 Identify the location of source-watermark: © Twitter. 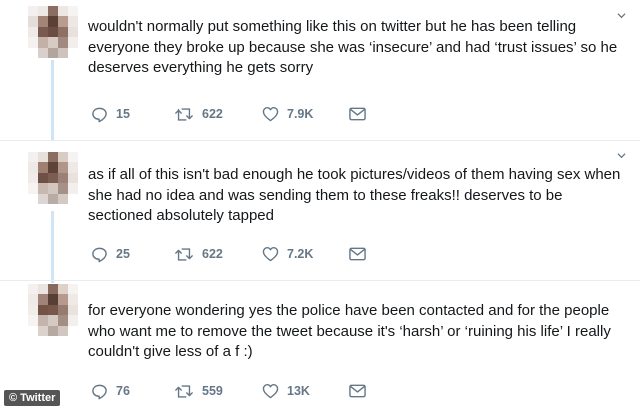
(32, 398).